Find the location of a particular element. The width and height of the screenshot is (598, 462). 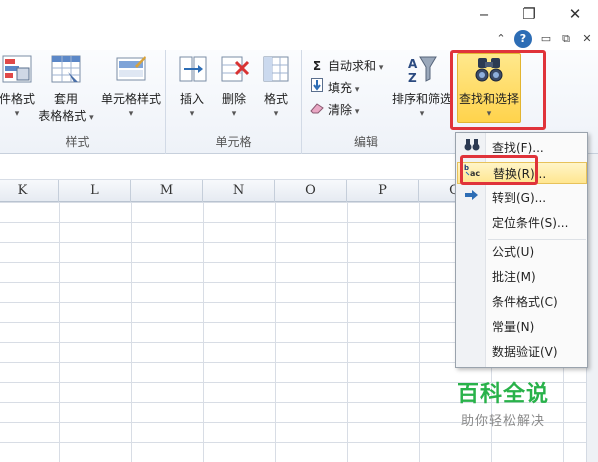

help-icon: ? is located at coordinates (523, 39).